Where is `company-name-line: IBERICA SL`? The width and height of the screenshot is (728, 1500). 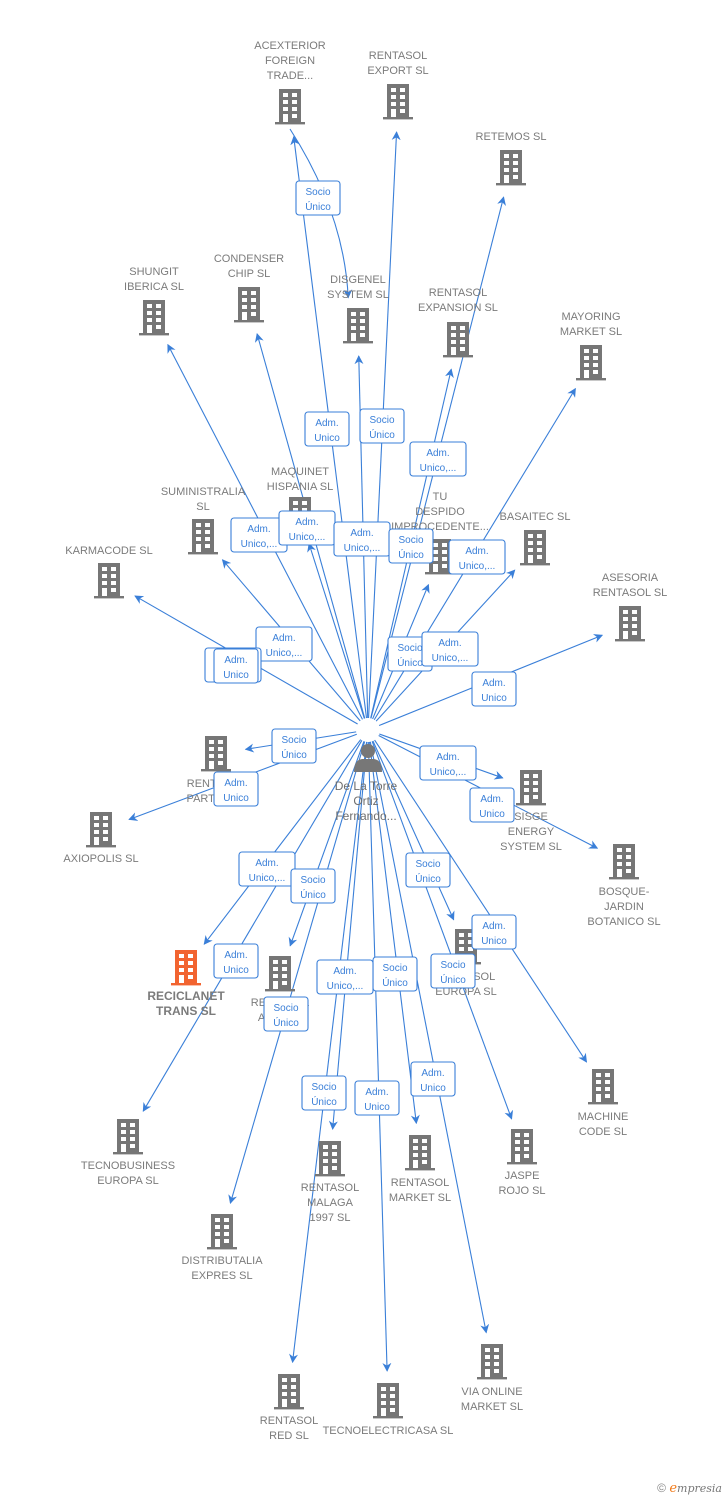 company-name-line: IBERICA SL is located at coordinates (154, 287).